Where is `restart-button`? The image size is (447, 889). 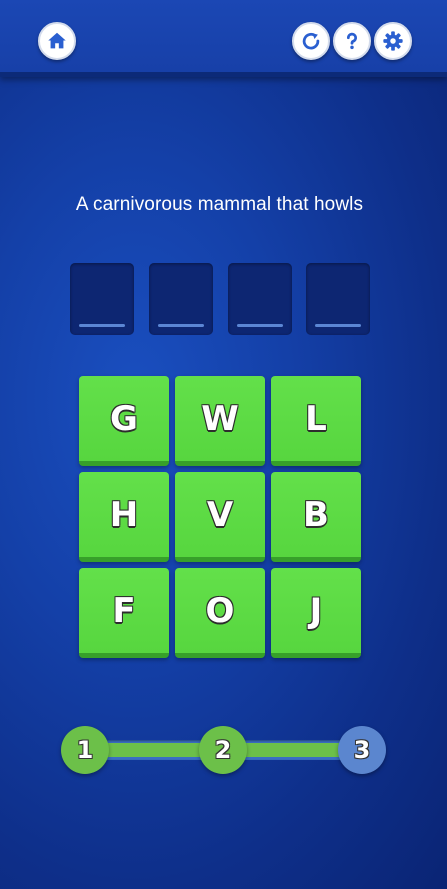 restart-button is located at coordinates (311, 41).